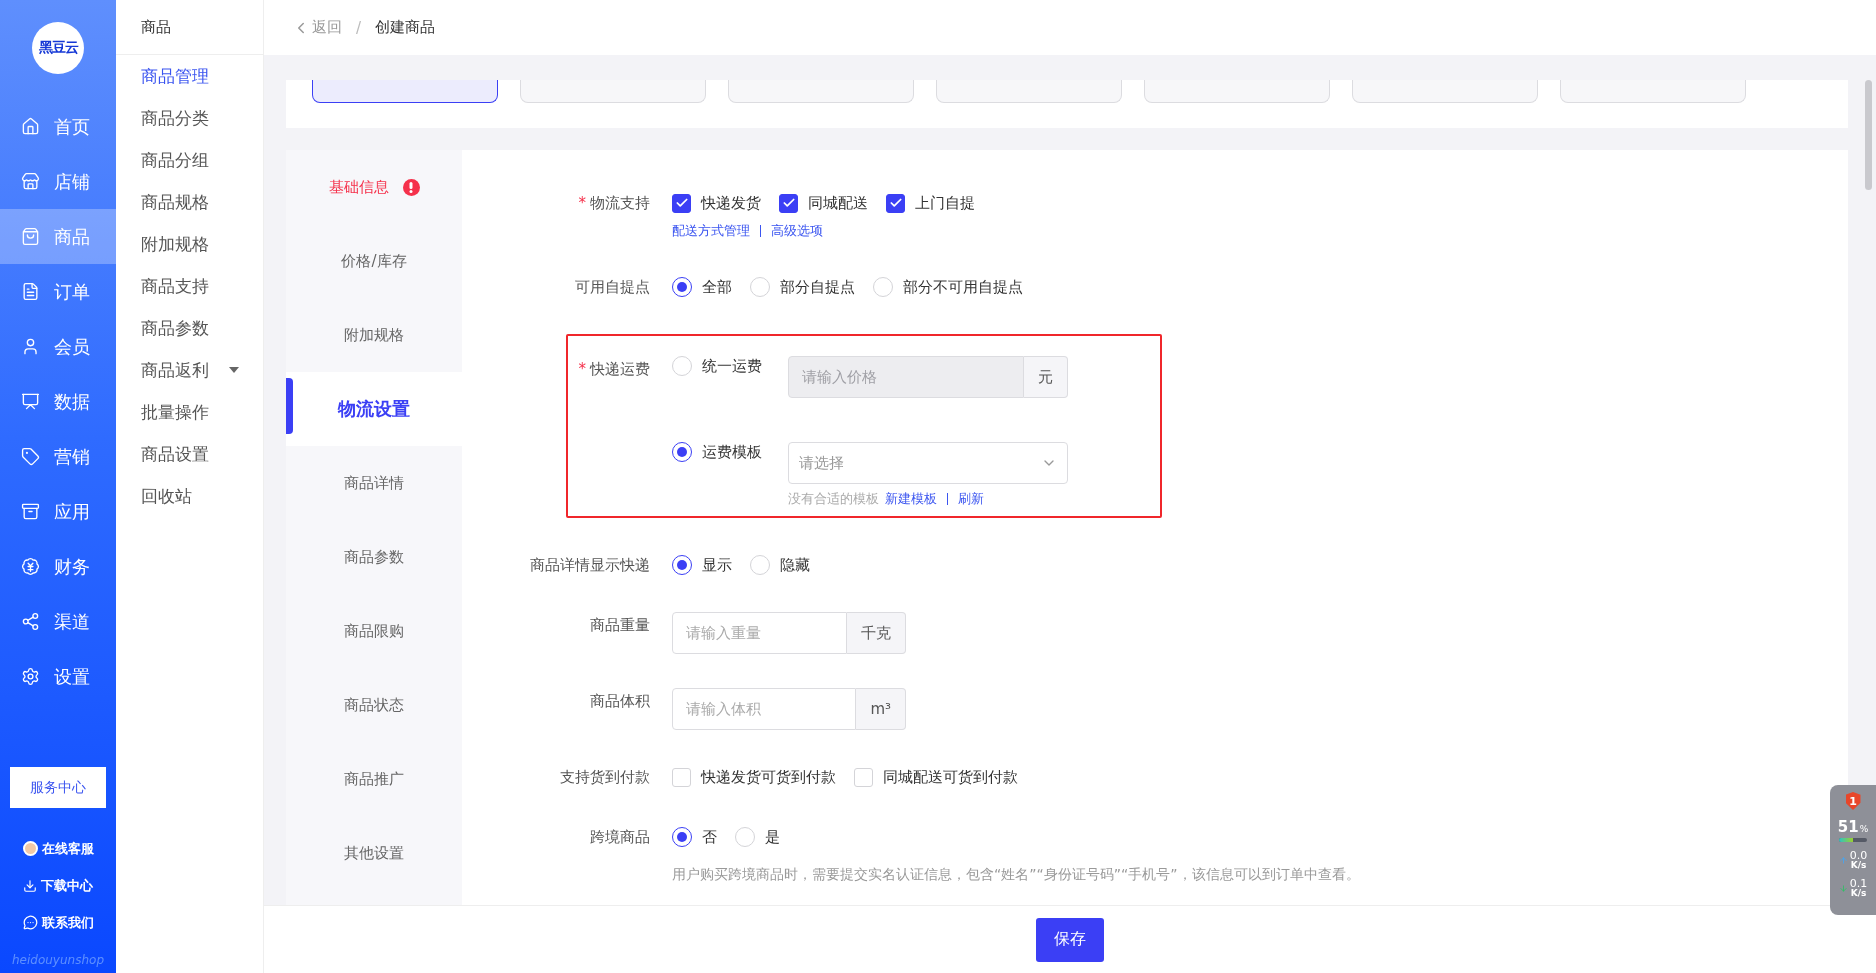 The width and height of the screenshot is (1876, 973). What do you see at coordinates (58, 181) in the screenshot?
I see `sidebar-item: 店铺` at bounding box center [58, 181].